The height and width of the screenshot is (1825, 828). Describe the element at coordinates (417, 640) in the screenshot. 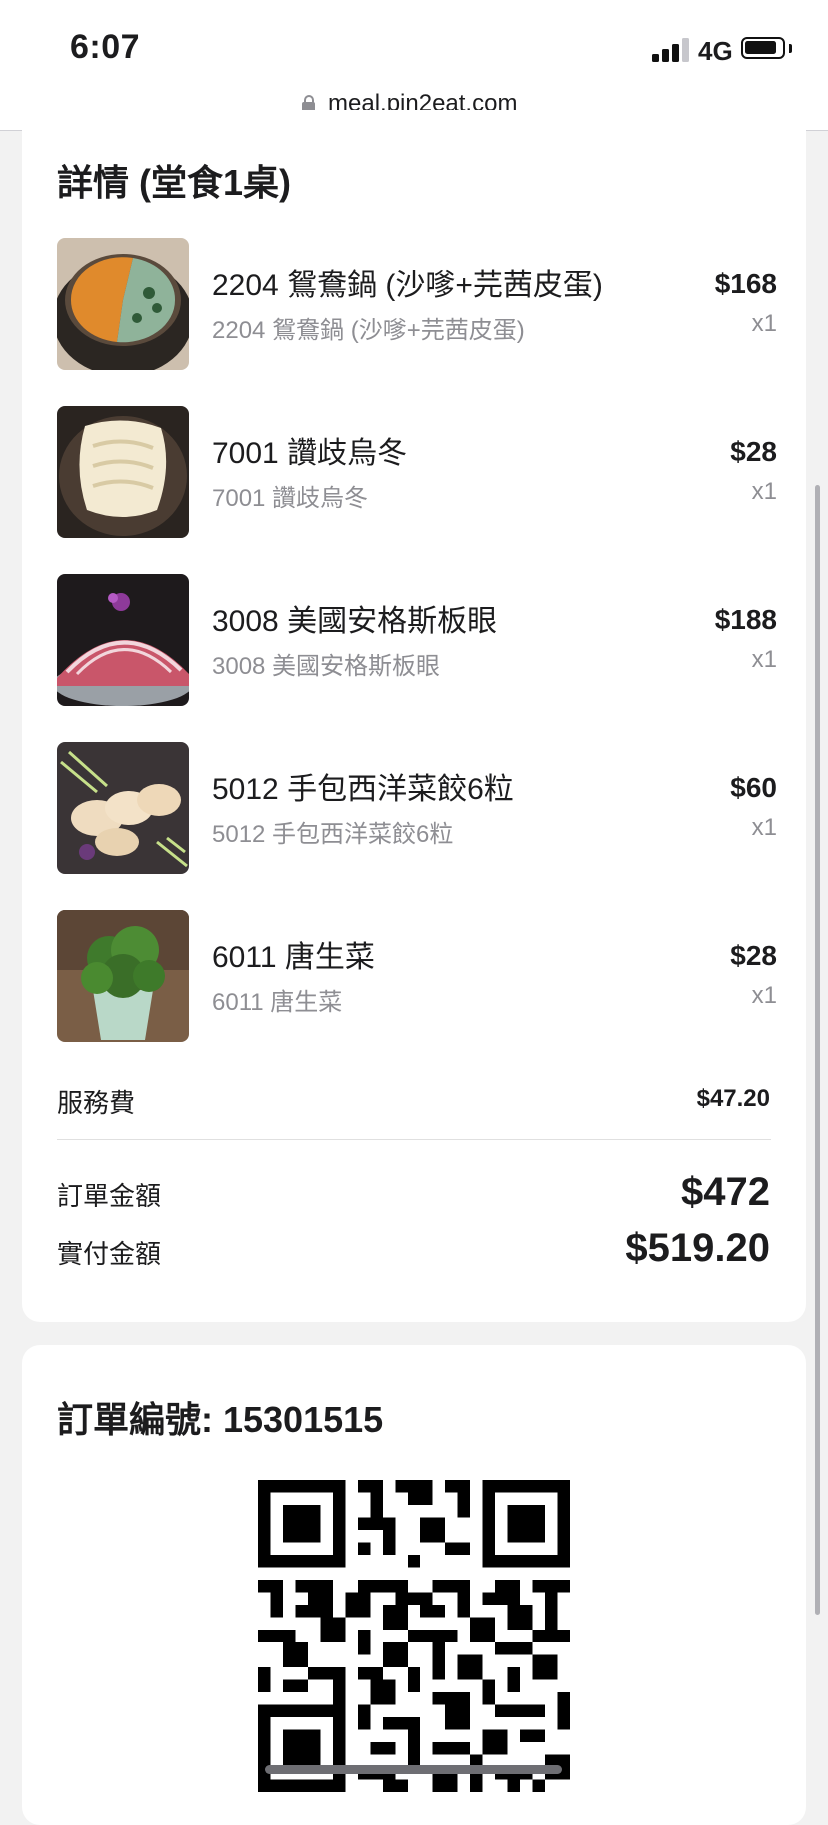

I see `list-item: 3008 美國安格斯板眼 3008 美國安格斯板眼 $188 x1` at that location.